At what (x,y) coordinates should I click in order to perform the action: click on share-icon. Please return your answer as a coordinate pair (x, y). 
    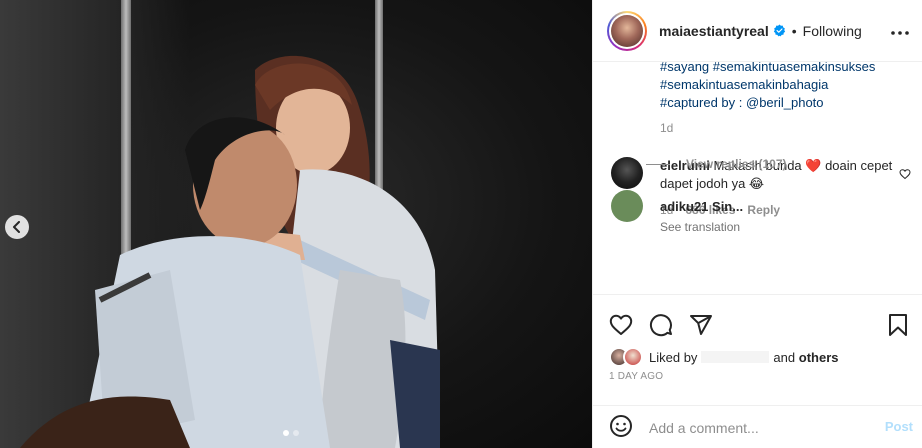
    Looking at the image, I should click on (701, 326).